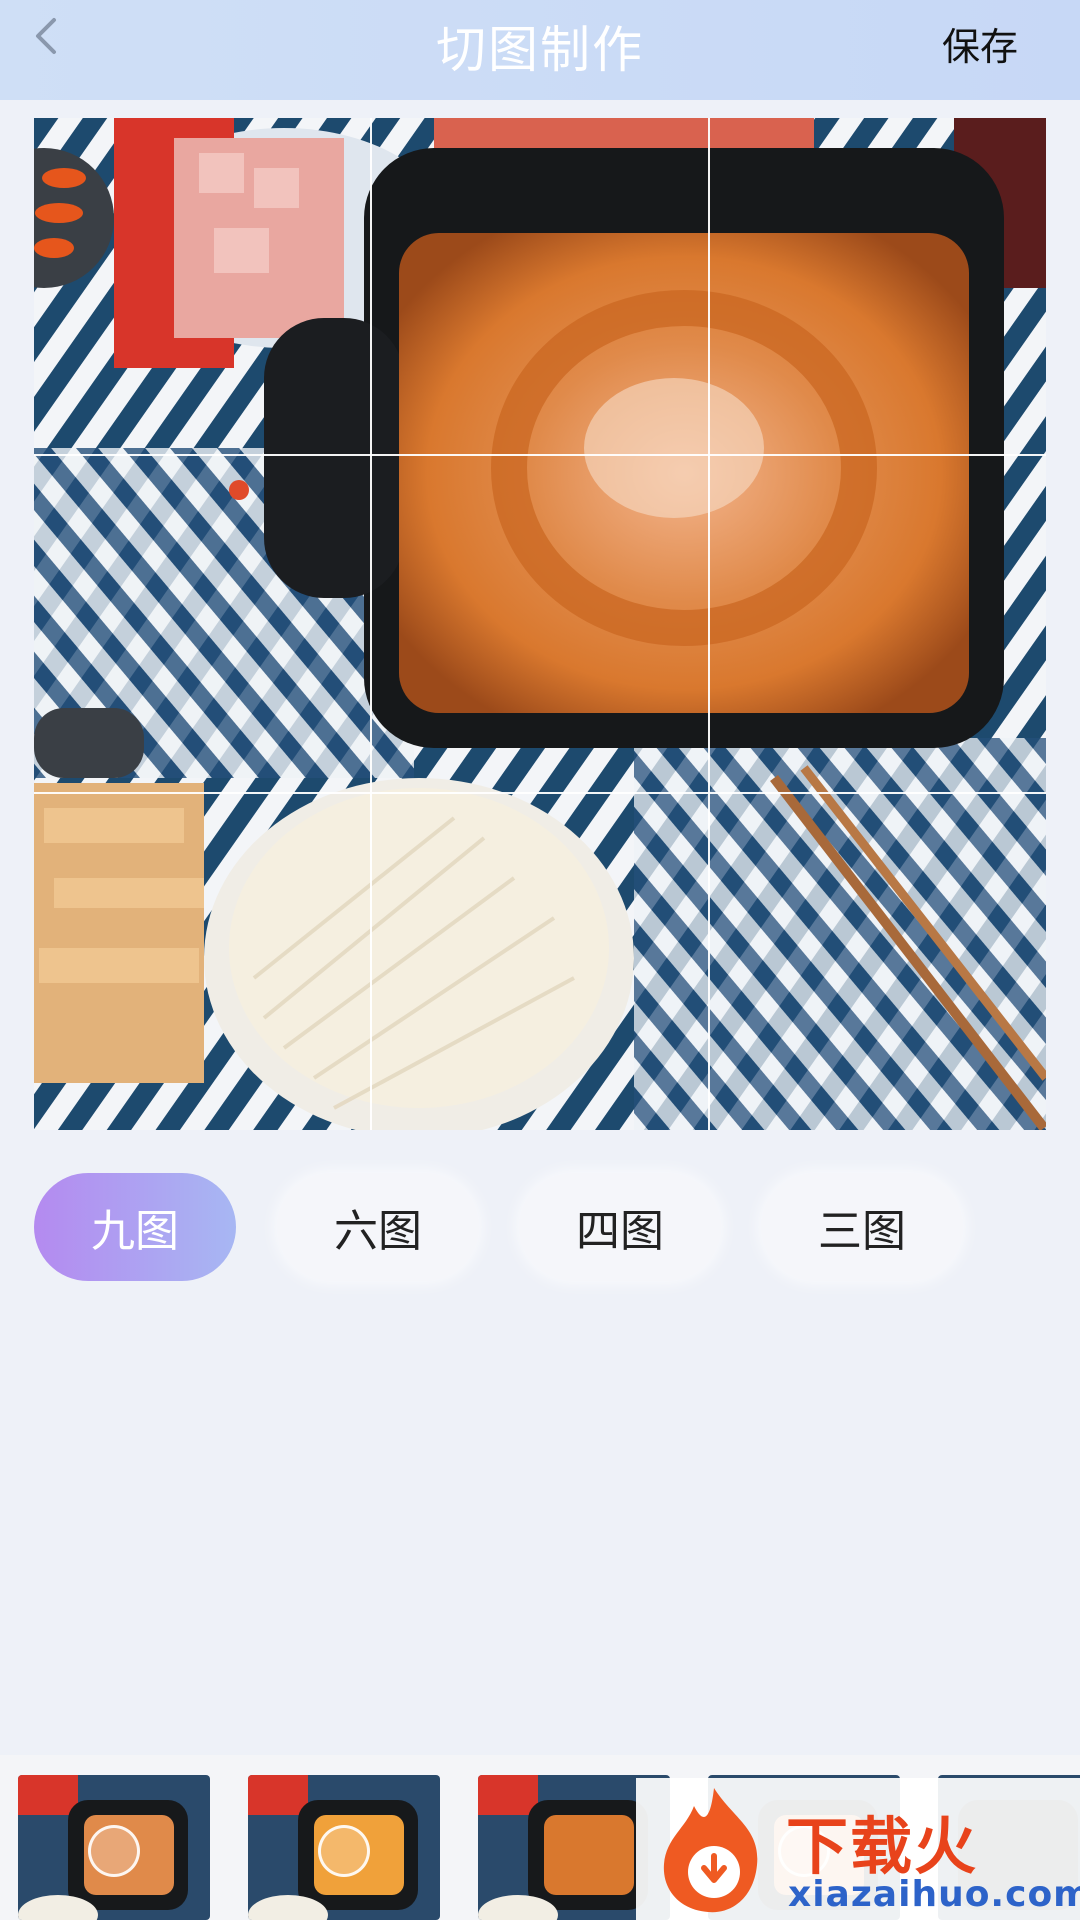 This screenshot has width=1080, height=1920. I want to click on watermark-url: xiazaihuo.com, so click(934, 1894).